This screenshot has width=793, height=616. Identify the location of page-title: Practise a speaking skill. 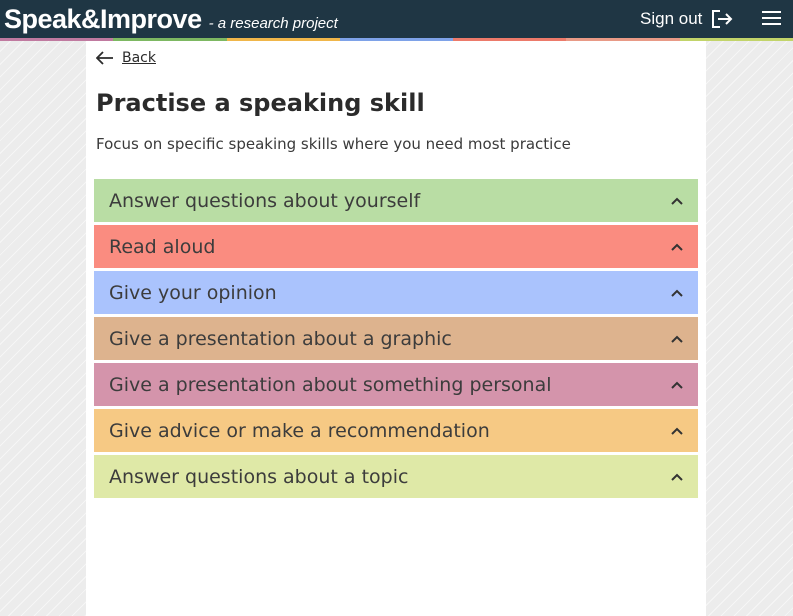
(260, 103).